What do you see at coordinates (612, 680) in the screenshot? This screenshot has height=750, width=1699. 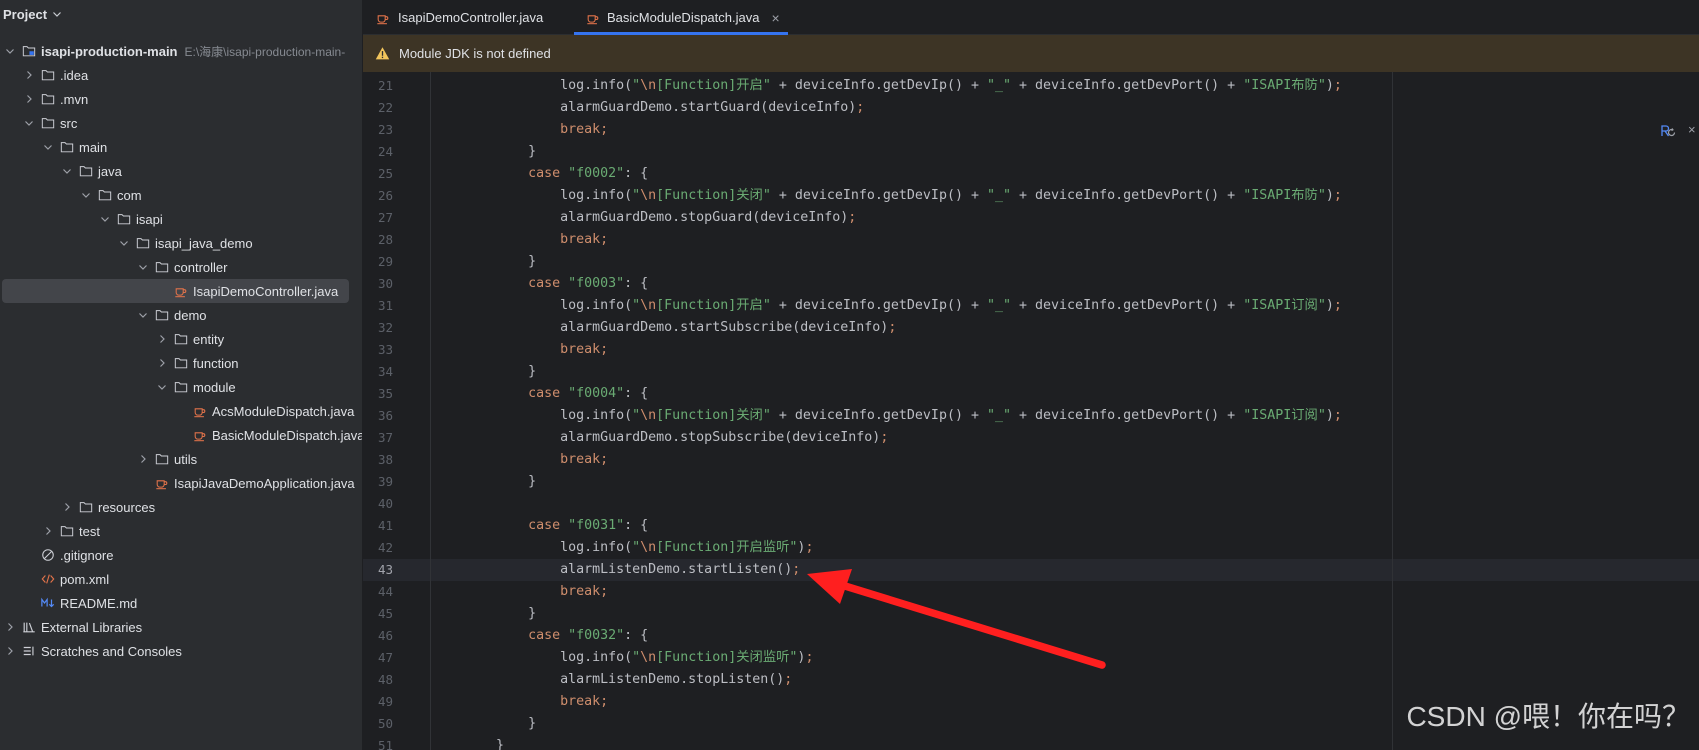 I see `code-text: alarmListenDemo.stopListen();` at bounding box center [612, 680].